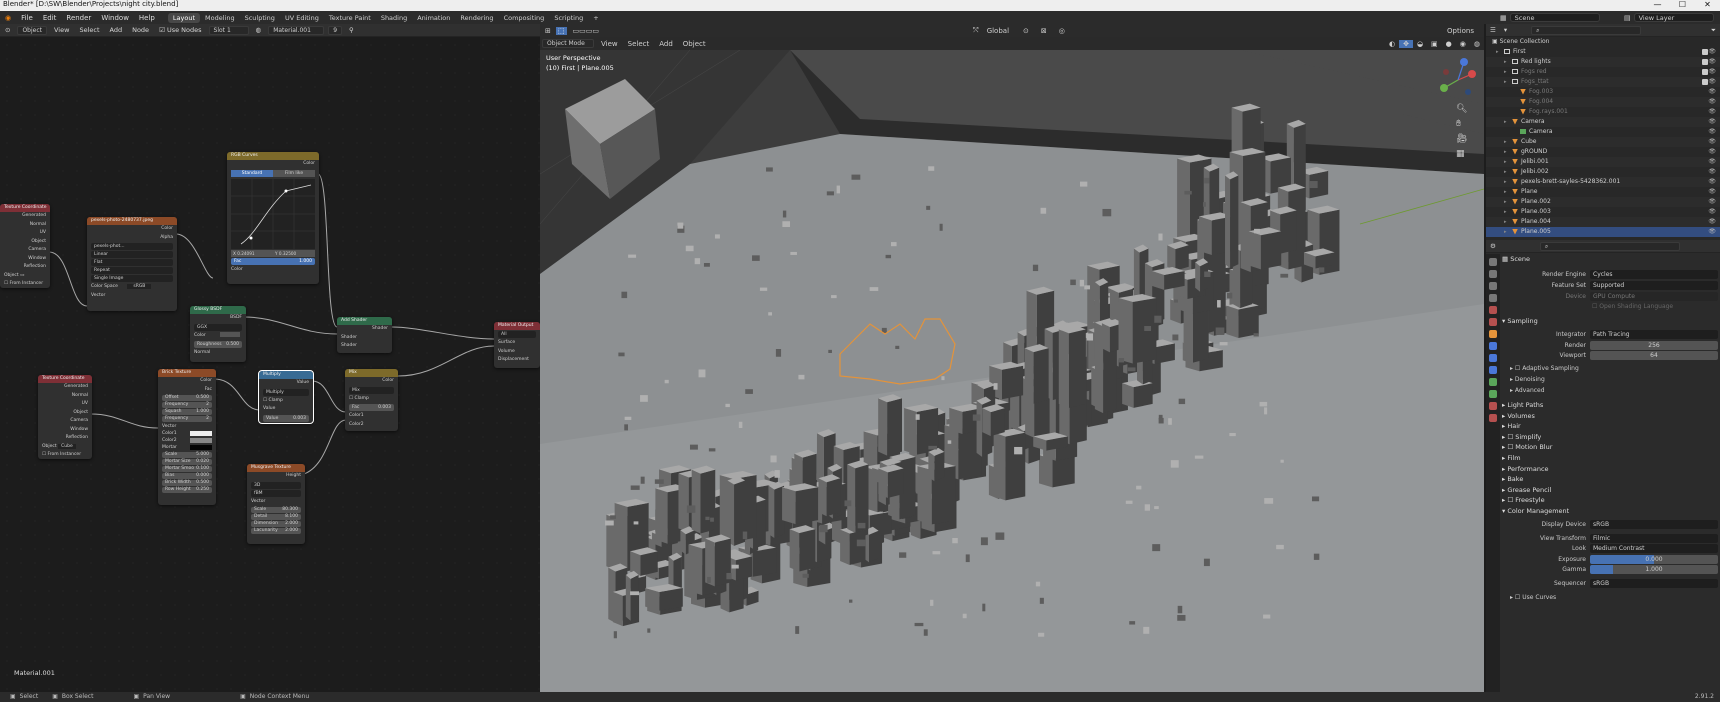 The height and width of the screenshot is (702, 1720). Describe the element at coordinates (1603, 102) in the screenshot. I see `outliner-item: Fog.004 👁︎` at that location.